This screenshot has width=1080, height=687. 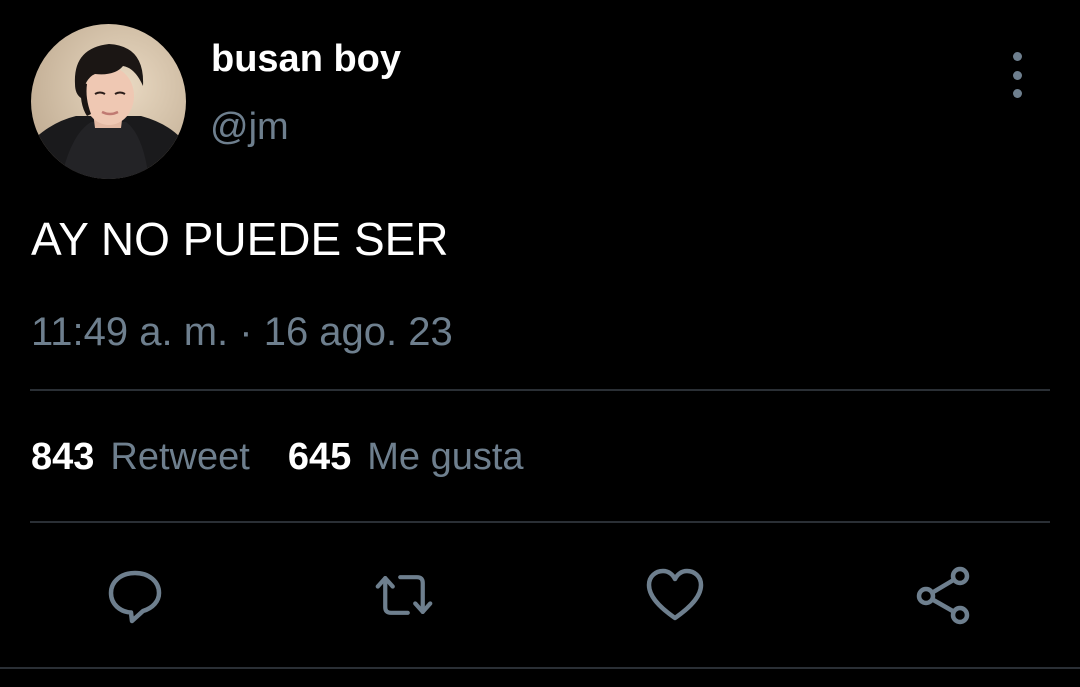 What do you see at coordinates (180, 457) in the screenshot?
I see `retweets-label: Retweet` at bounding box center [180, 457].